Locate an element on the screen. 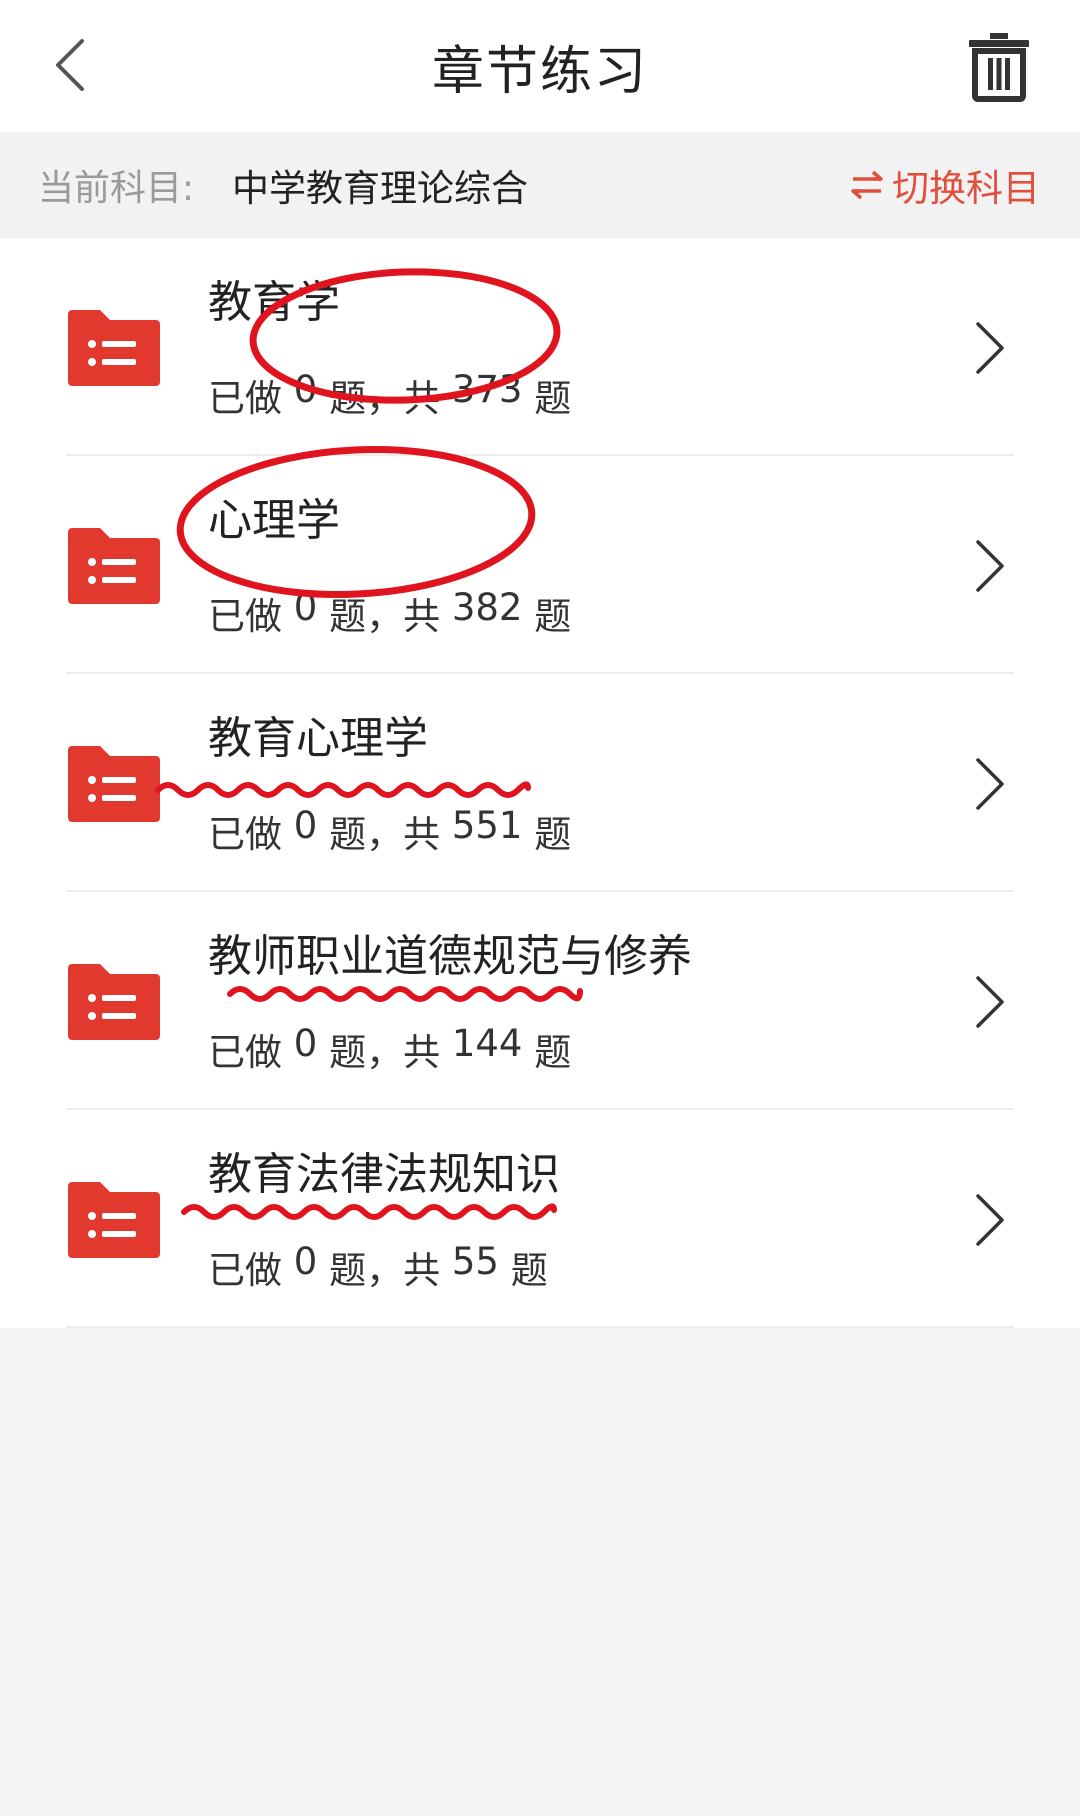 This screenshot has width=1080, height=1816. chapter-title: 教育学 is located at coordinates (274, 302).